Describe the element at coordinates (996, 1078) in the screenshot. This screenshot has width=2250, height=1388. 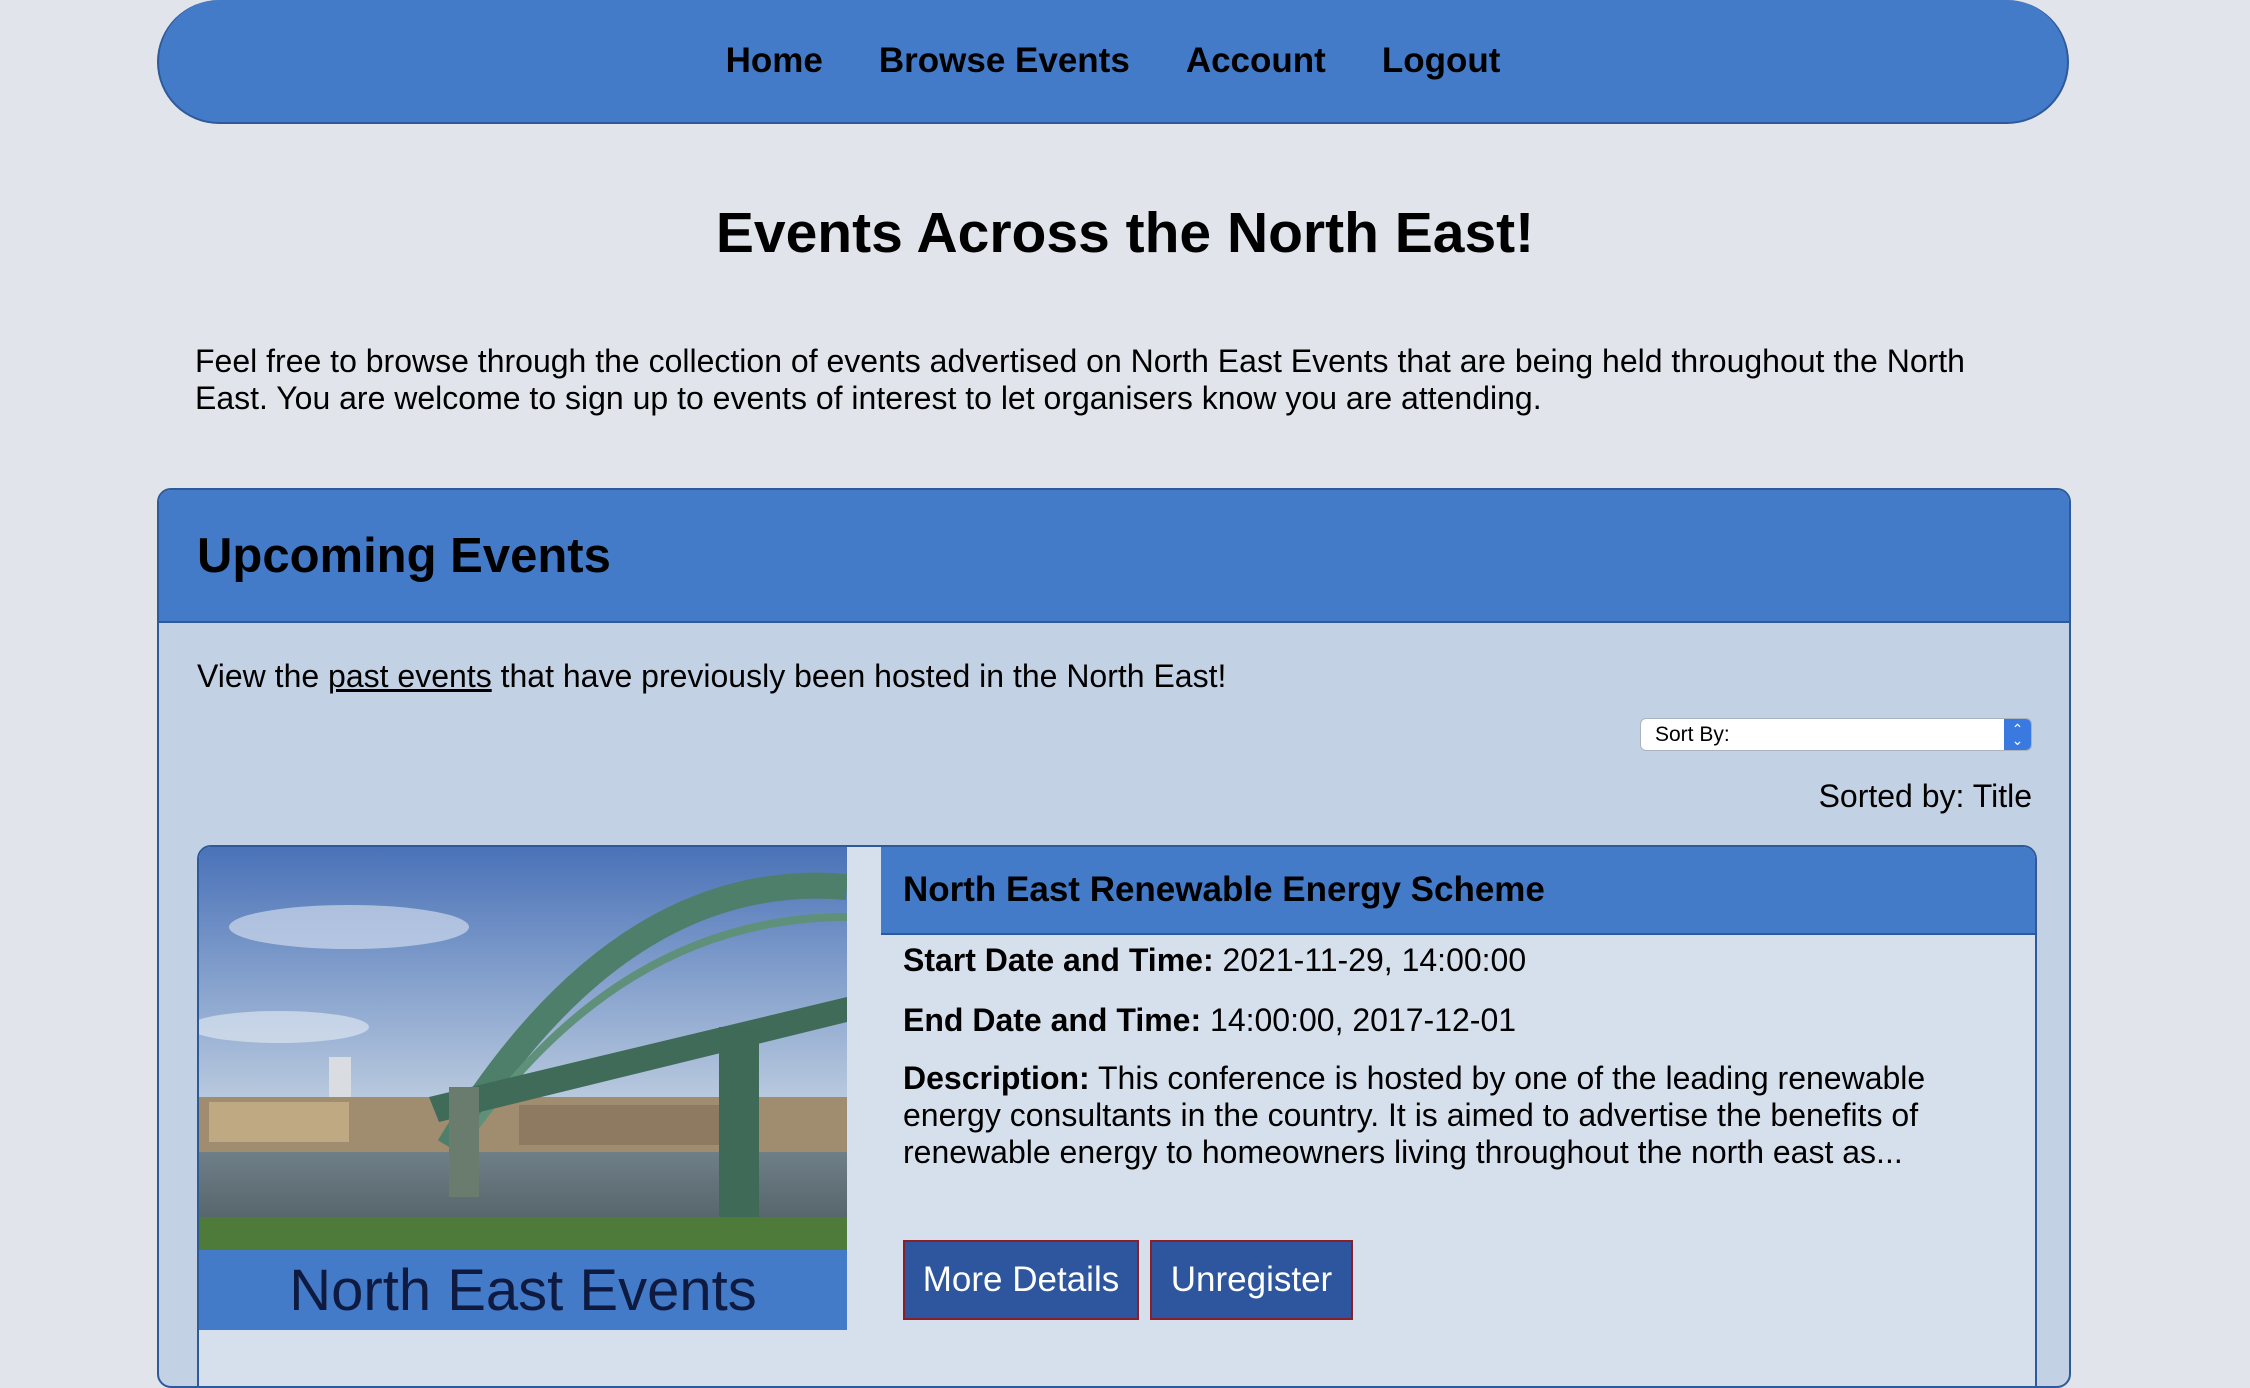
I see `description-label: Description:` at that location.